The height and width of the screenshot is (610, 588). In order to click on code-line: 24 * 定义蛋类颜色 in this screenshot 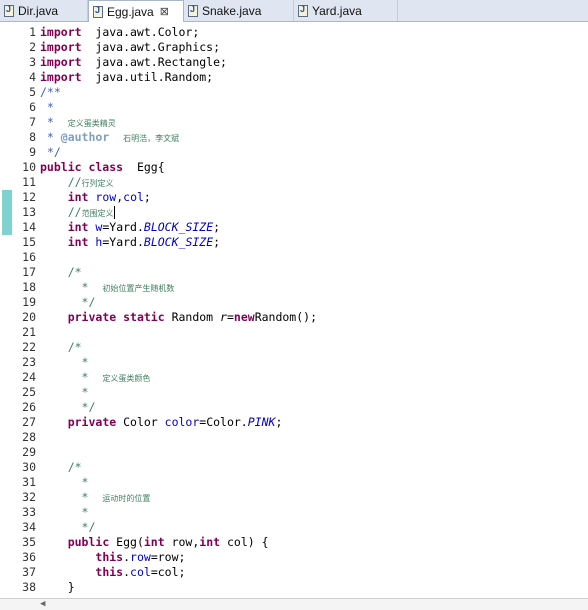, I will do `click(294, 377)`.